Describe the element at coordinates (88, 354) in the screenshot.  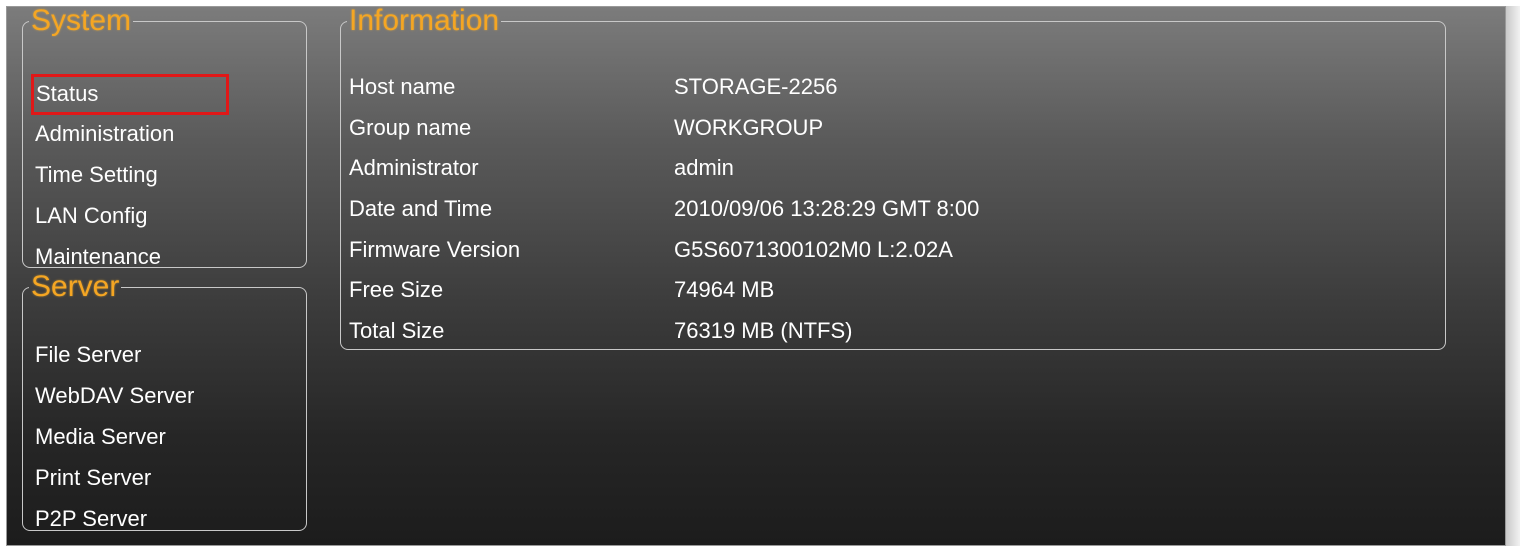
I see `menu-item-label: File Server` at that location.